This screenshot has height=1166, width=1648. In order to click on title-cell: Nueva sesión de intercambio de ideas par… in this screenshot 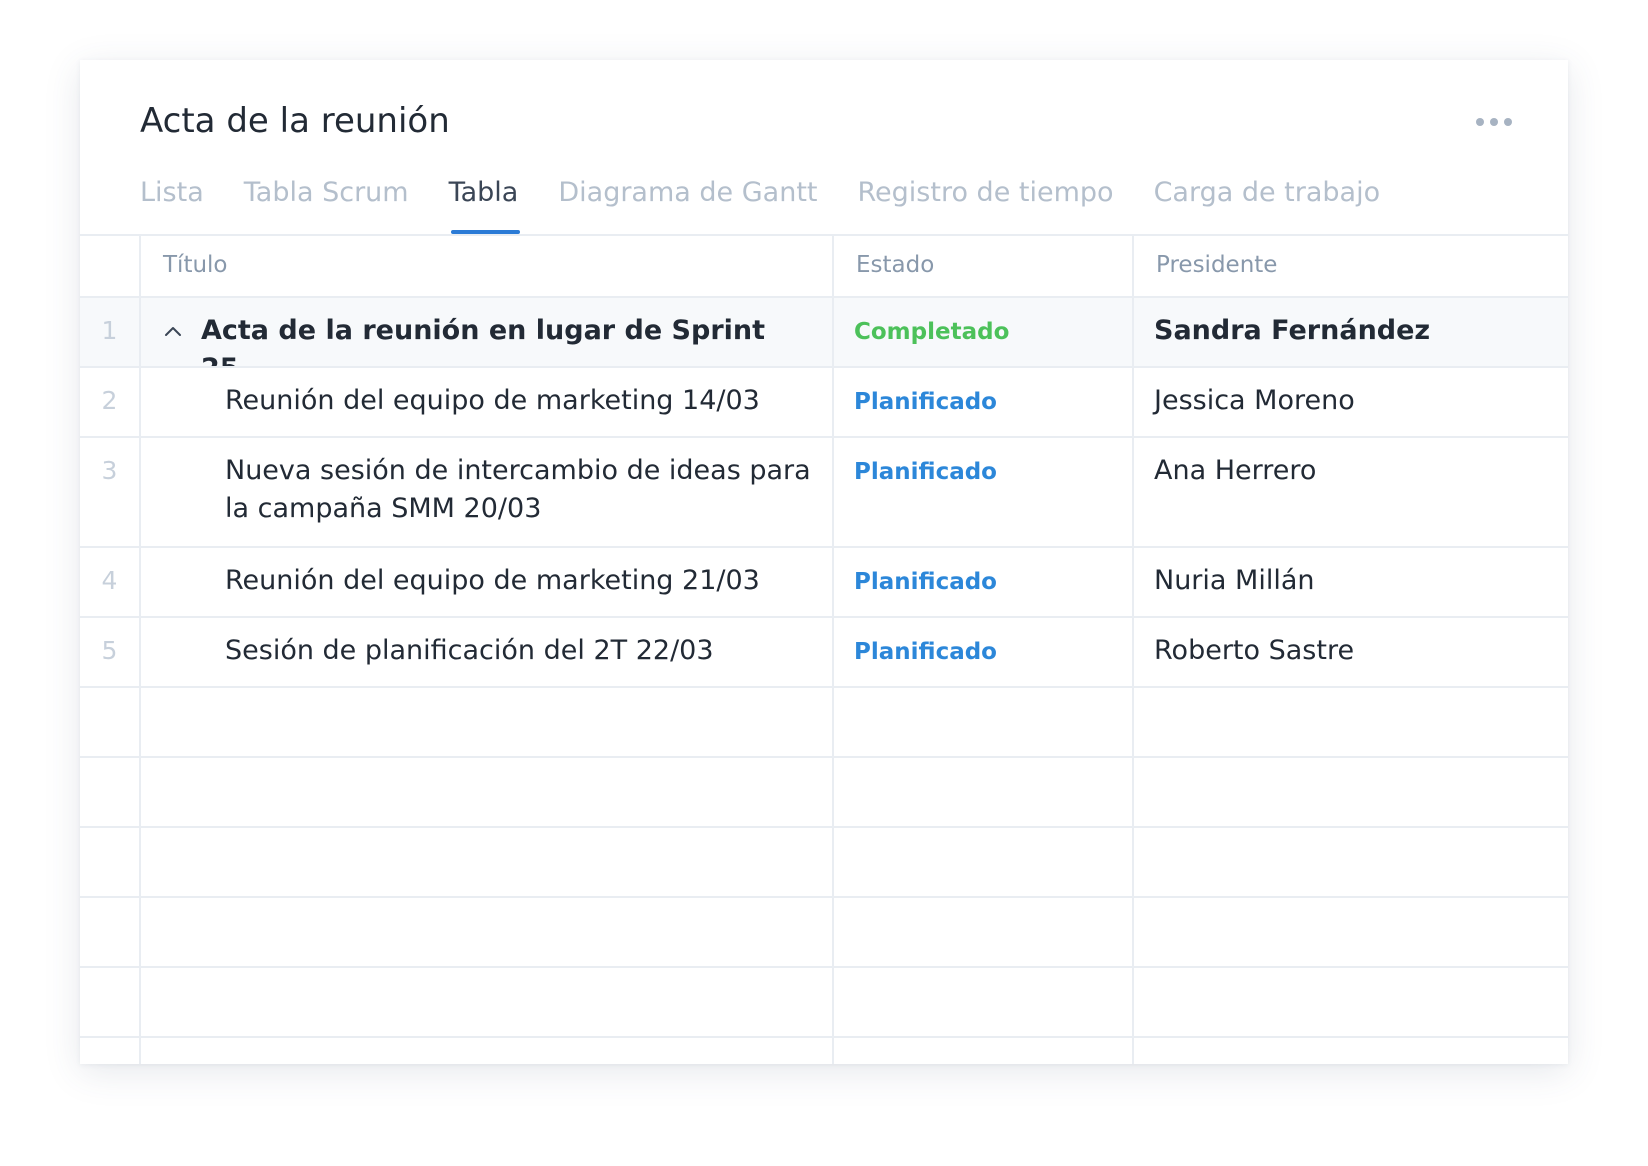, I will do `click(487, 492)`.